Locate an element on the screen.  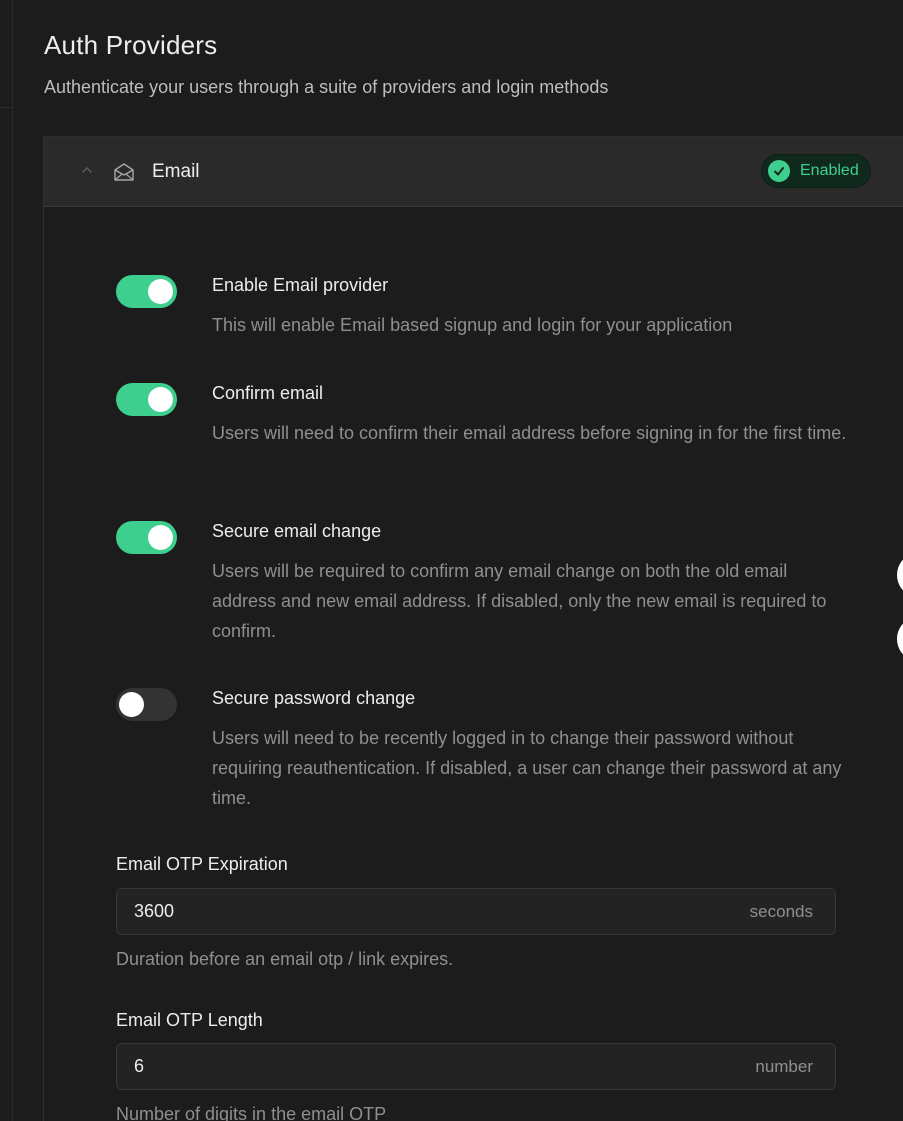
chevron-up-icon is located at coordinates (87, 170).